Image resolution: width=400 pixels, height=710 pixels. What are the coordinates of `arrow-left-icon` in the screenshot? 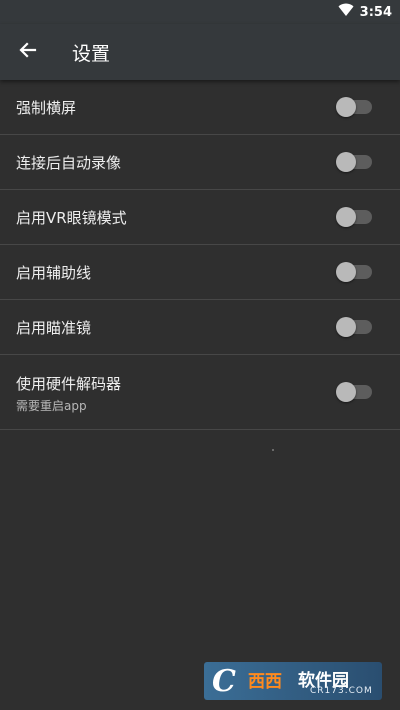 It's located at (28, 52).